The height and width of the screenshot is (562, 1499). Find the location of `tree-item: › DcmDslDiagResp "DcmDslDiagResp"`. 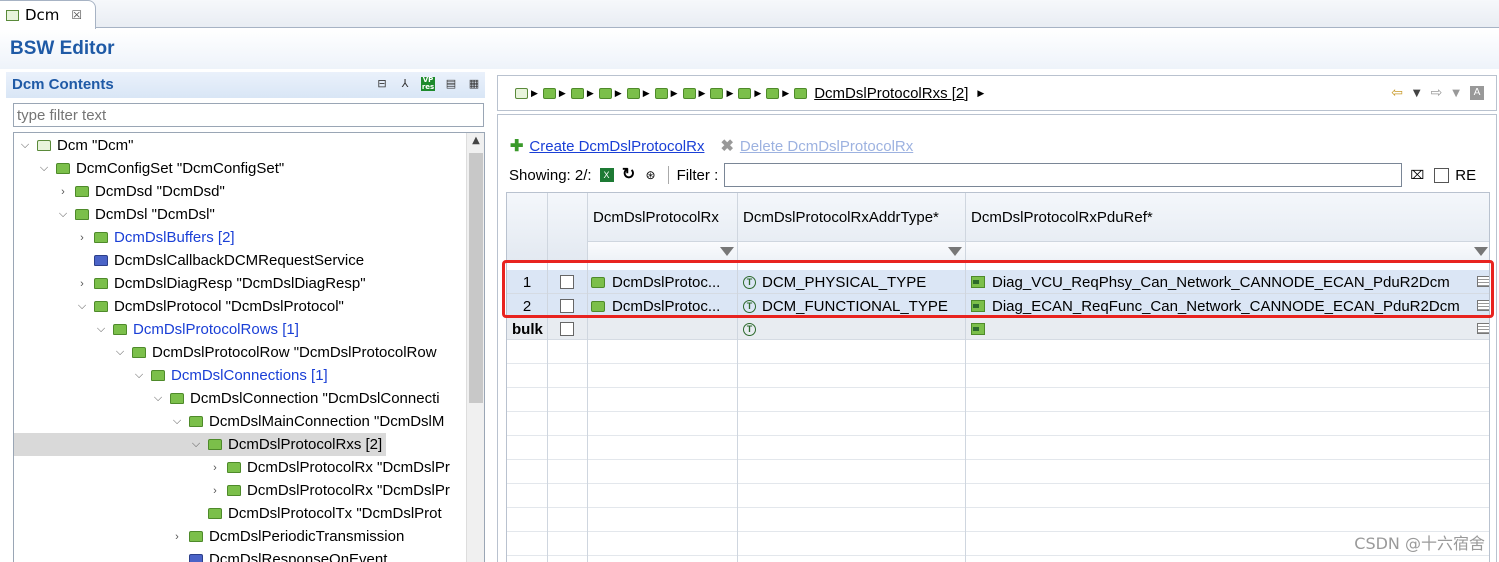

tree-item: › DcmDslDiagResp "DcmDslDiagResp" is located at coordinates (189, 283).